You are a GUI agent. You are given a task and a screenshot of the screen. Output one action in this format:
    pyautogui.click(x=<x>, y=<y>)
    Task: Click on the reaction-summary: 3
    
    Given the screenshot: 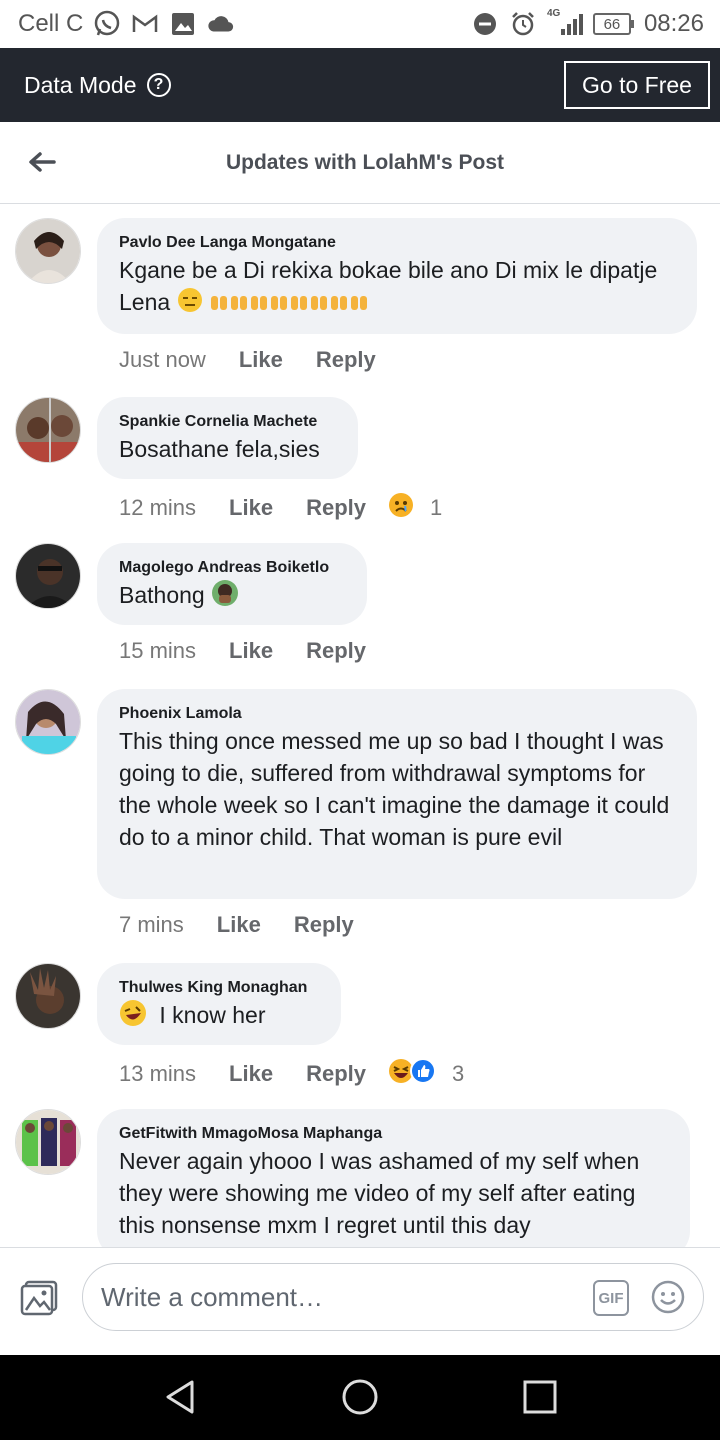 What is the action you would take?
    pyautogui.click(x=426, y=1074)
    